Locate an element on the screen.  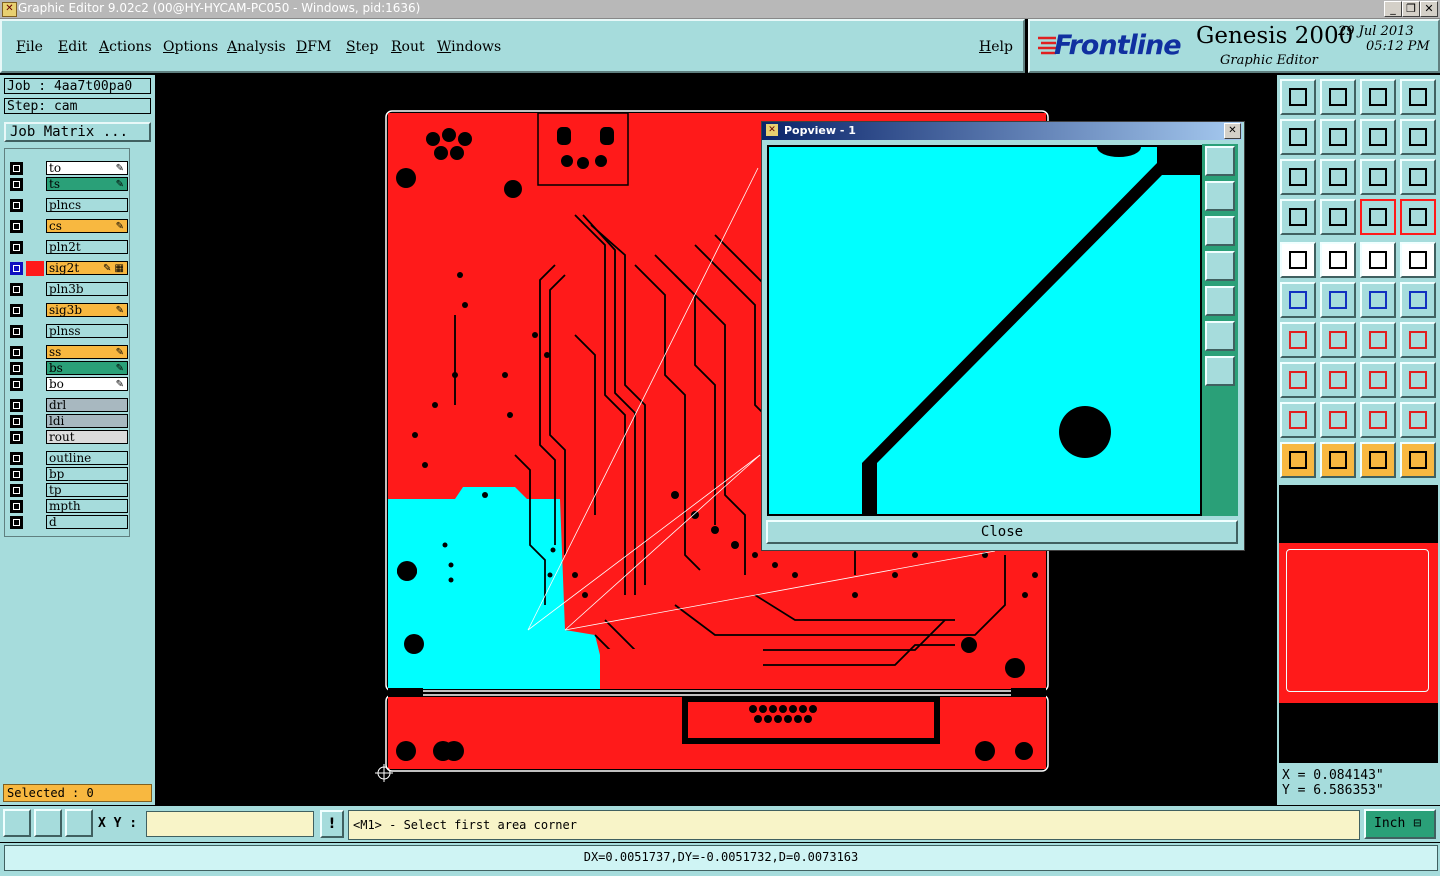
menu-file: File is located at coordinates (29, 47).